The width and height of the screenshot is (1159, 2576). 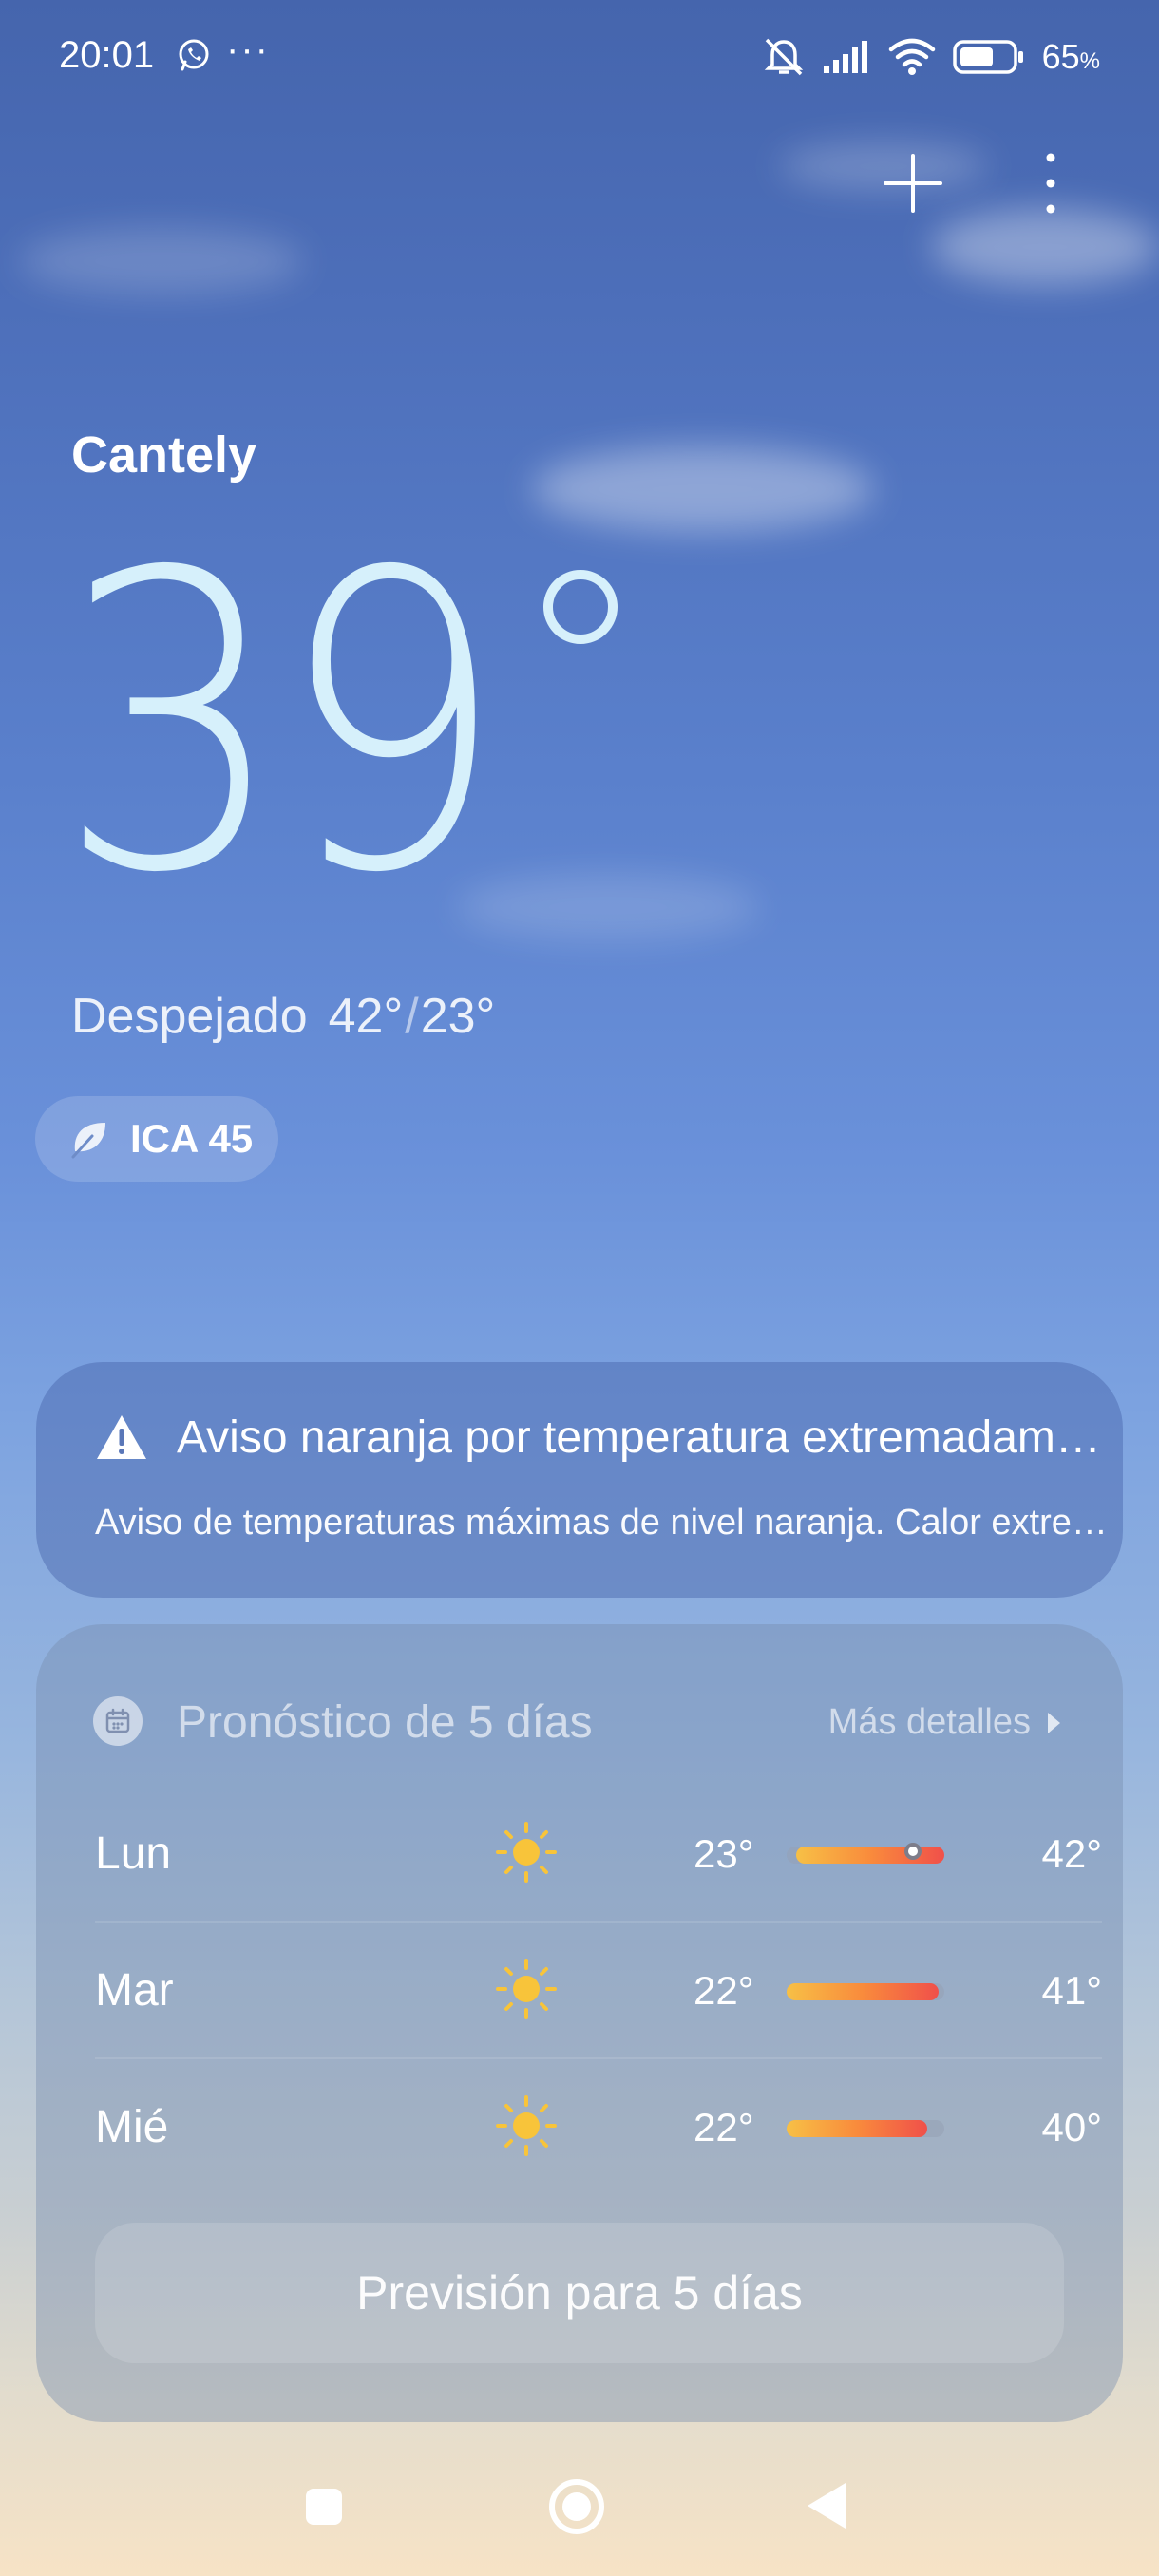 What do you see at coordinates (324, 2507) in the screenshot?
I see `recent-apps-button` at bounding box center [324, 2507].